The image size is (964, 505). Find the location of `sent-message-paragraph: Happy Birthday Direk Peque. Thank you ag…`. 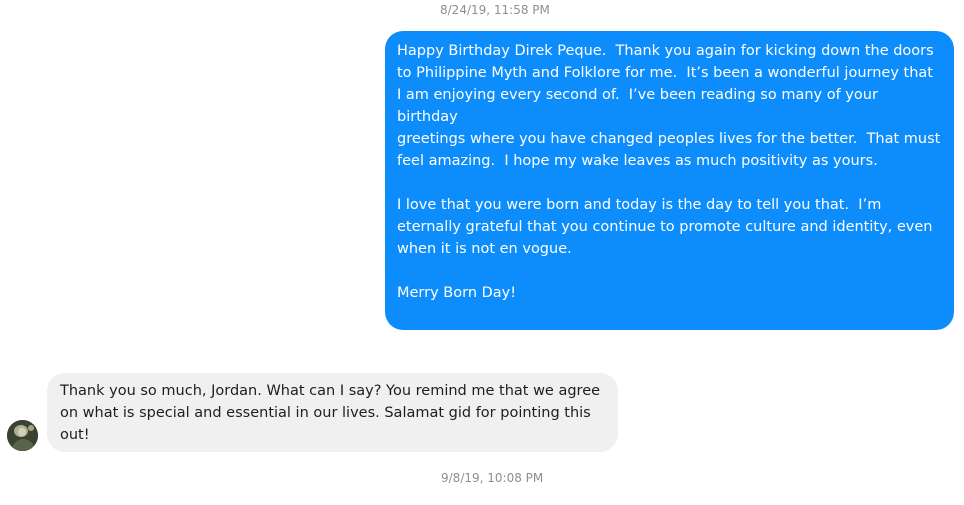

sent-message-paragraph: Happy Birthday Direk Peque. Thank you ag… is located at coordinates (669, 106).